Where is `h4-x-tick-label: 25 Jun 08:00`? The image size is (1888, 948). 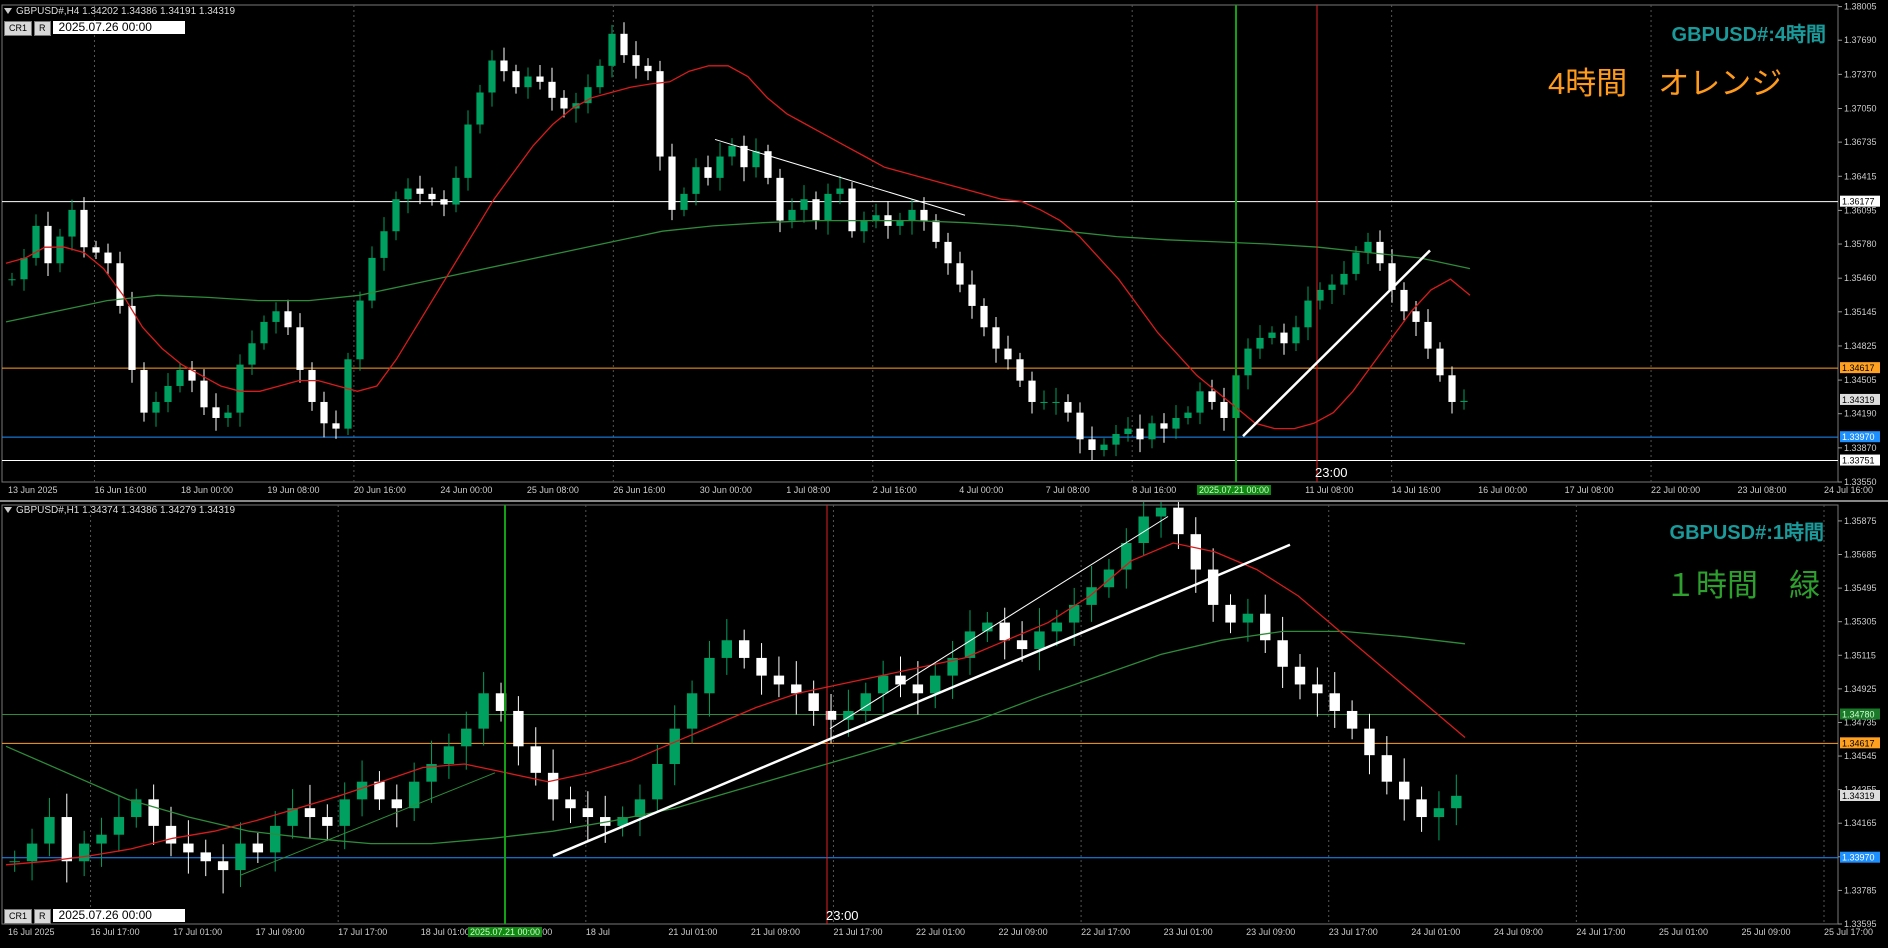 h4-x-tick-label: 25 Jun 08:00 is located at coordinates (553, 490).